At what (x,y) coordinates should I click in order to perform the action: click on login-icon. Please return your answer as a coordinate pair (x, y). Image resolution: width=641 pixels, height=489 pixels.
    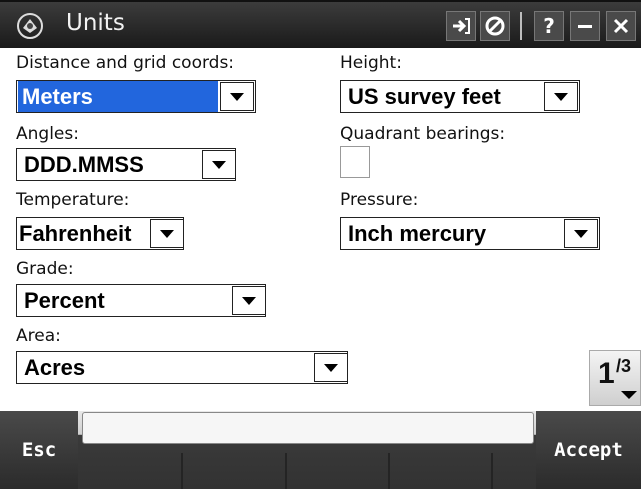
    Looking at the image, I should click on (461, 26).